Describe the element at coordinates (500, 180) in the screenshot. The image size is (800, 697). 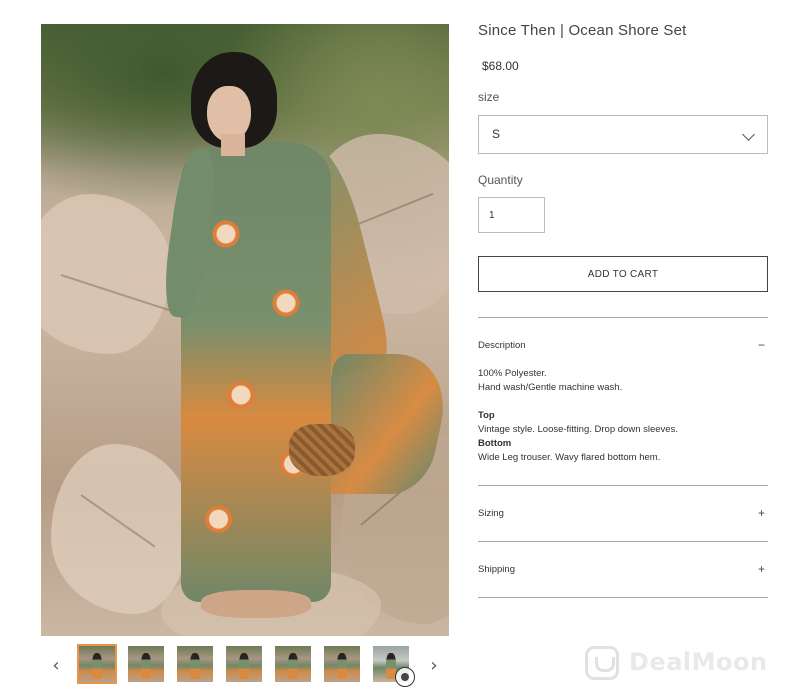
I see `quantity-label: Quantity` at that location.